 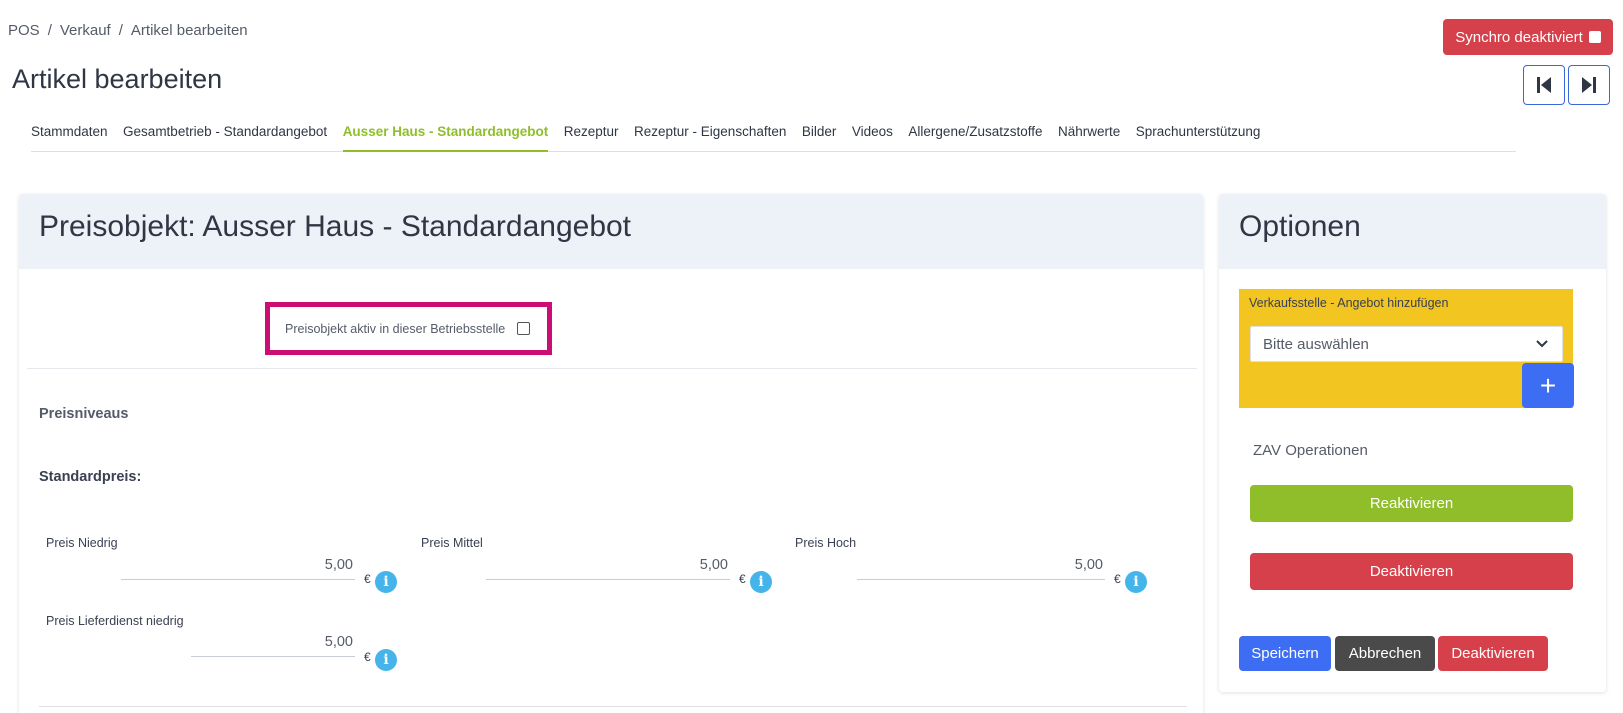 What do you see at coordinates (710, 135) in the screenshot?
I see `tab-rezeptur-eigenschaften: Rezeptur - Eigenschaften` at bounding box center [710, 135].